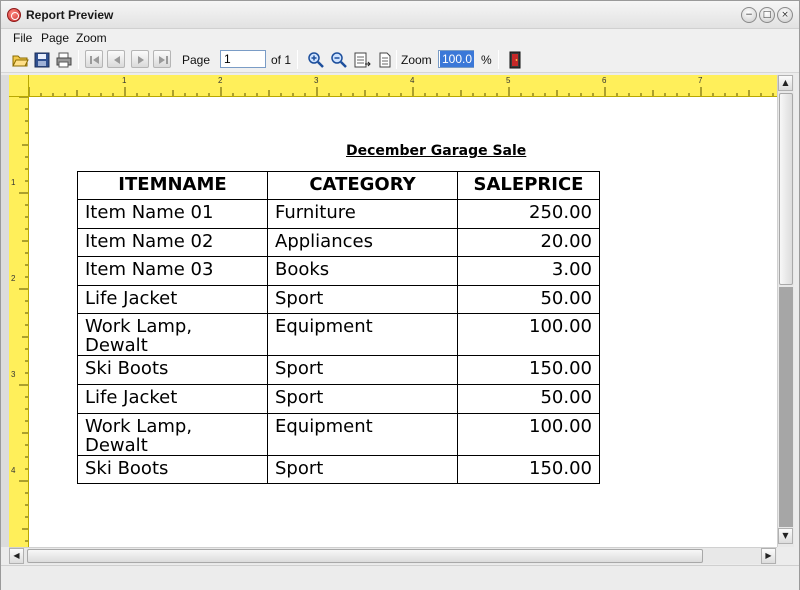 The width and height of the screenshot is (800, 590). I want to click on page-width-icon, so click(361, 59).